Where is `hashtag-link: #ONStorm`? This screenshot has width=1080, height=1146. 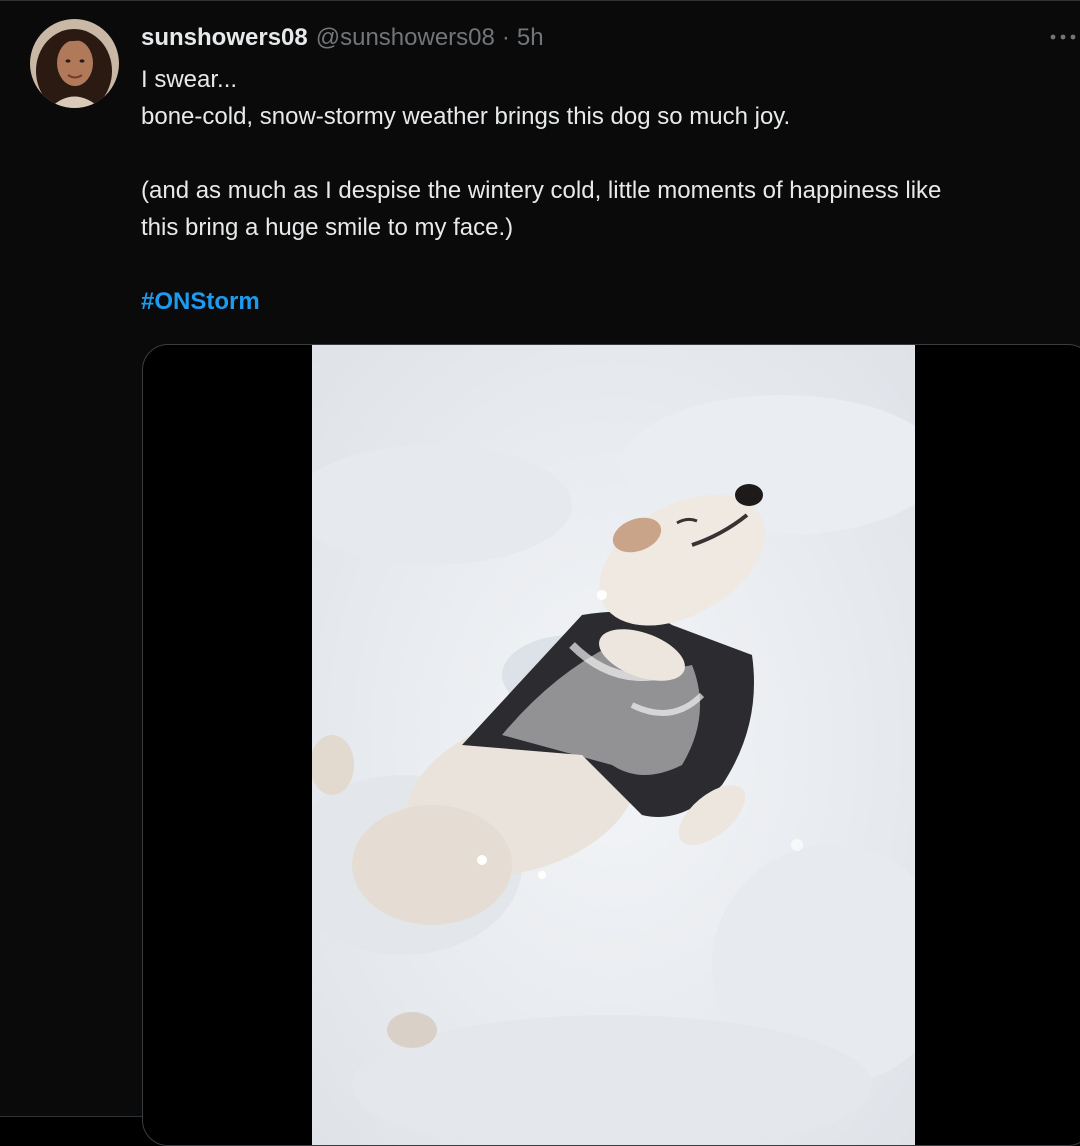 hashtag-link: #ONStorm is located at coordinates (200, 301).